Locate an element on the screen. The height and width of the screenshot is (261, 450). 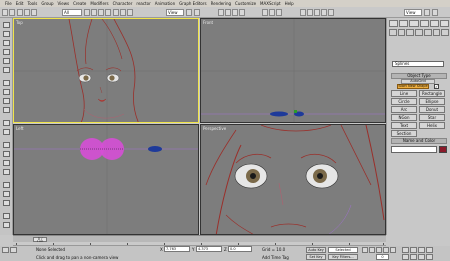
viewport-label-top: Top is located at coordinates (19, 22).